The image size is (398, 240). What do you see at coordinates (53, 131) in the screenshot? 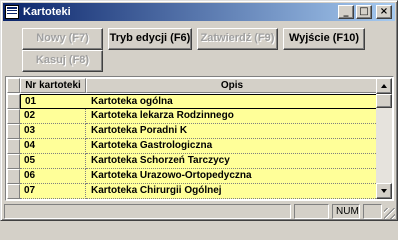
I see `cell-nr: 03` at bounding box center [53, 131].